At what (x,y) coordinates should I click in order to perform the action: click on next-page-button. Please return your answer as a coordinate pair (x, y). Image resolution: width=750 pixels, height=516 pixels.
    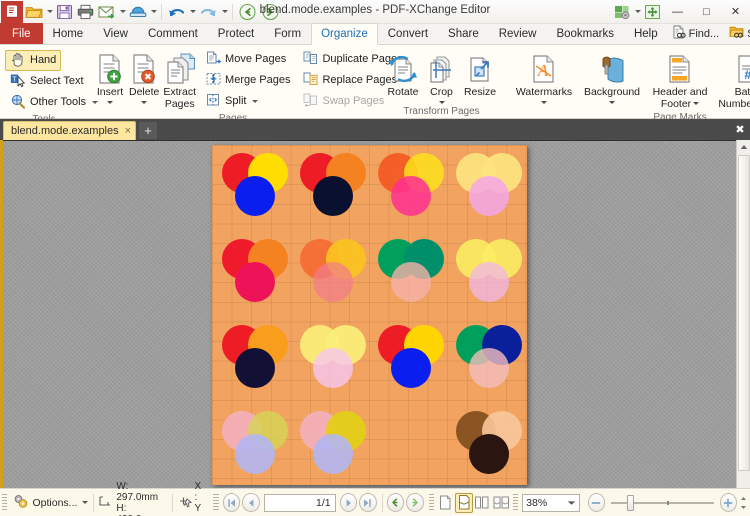
    Looking at the image, I should click on (348, 502).